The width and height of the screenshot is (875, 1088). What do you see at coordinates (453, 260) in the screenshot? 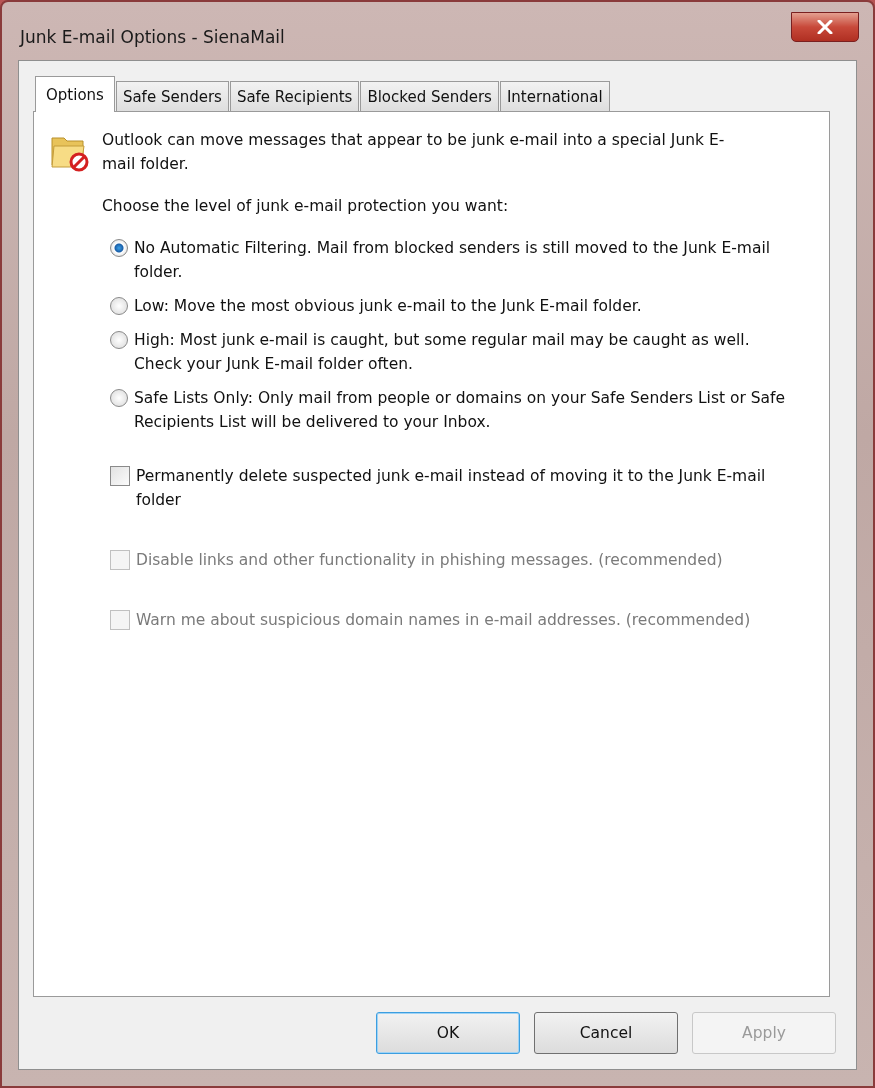
I see `radio-label: No Automatic Filtering. Mail from blocked senders is still moved to the Junk E-mail folder.` at bounding box center [453, 260].